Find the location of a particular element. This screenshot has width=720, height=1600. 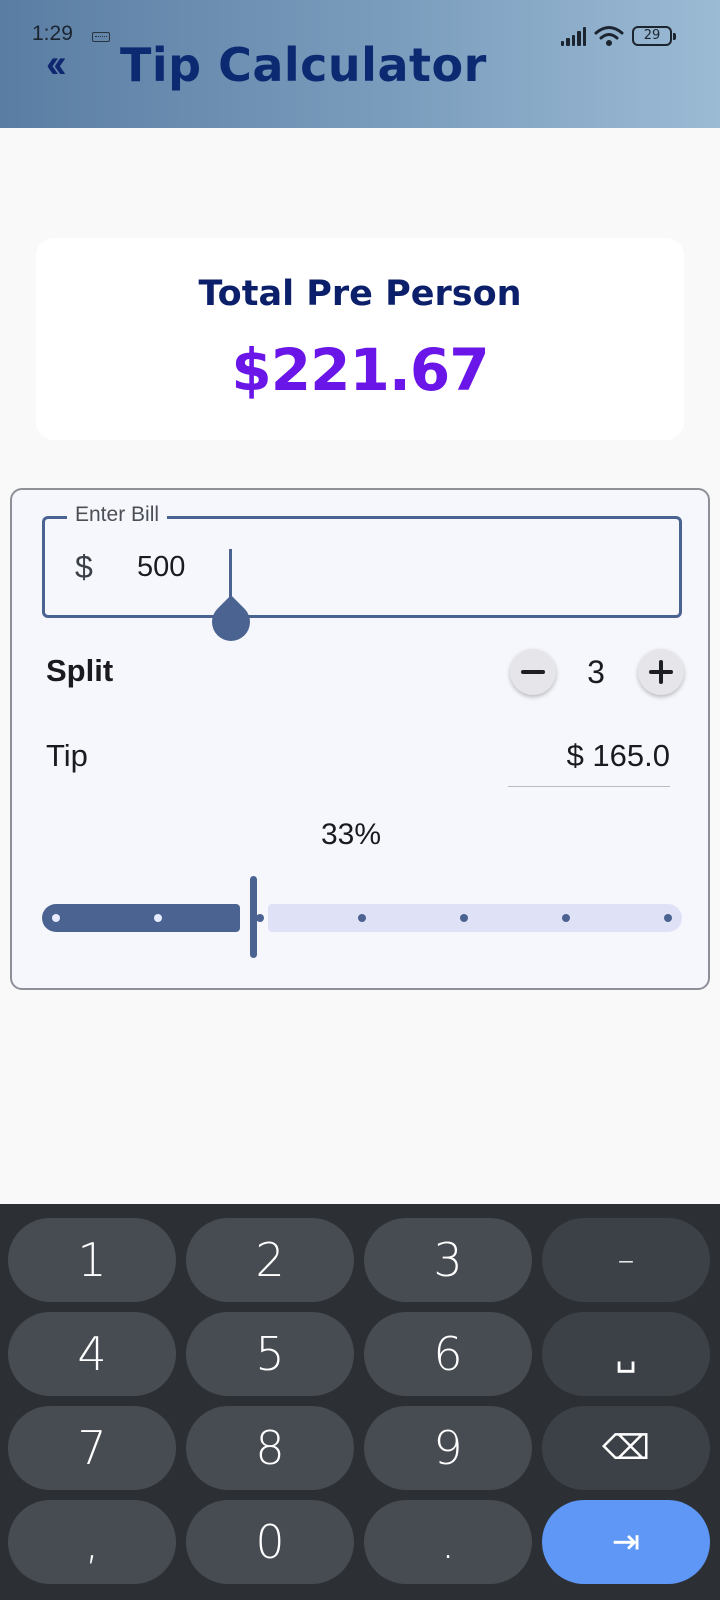

key-label: 1 is located at coordinates (92, 1260).